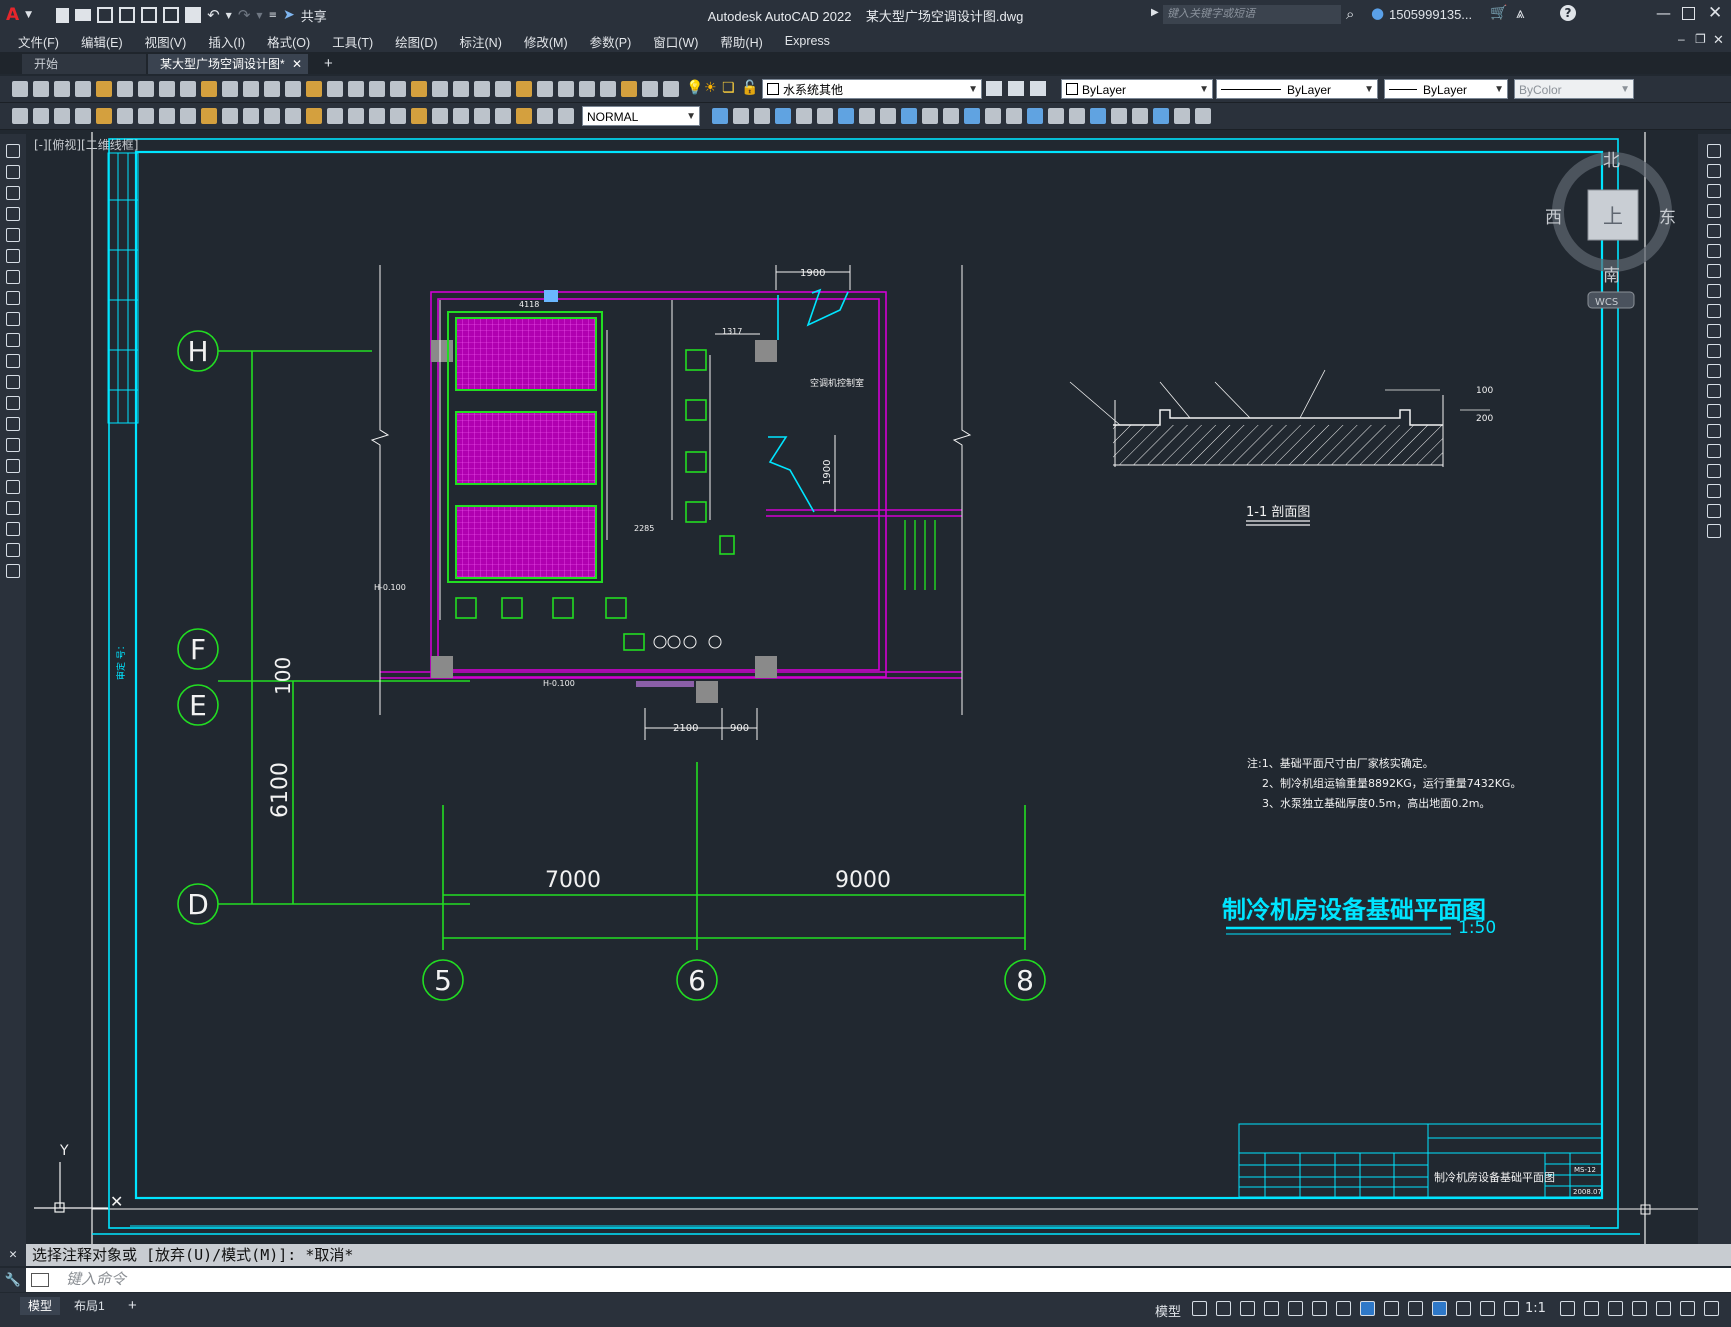 This screenshot has height=1327, width=1731. I want to click on color-dropdown: ByLayer ▼, so click(1137, 89).